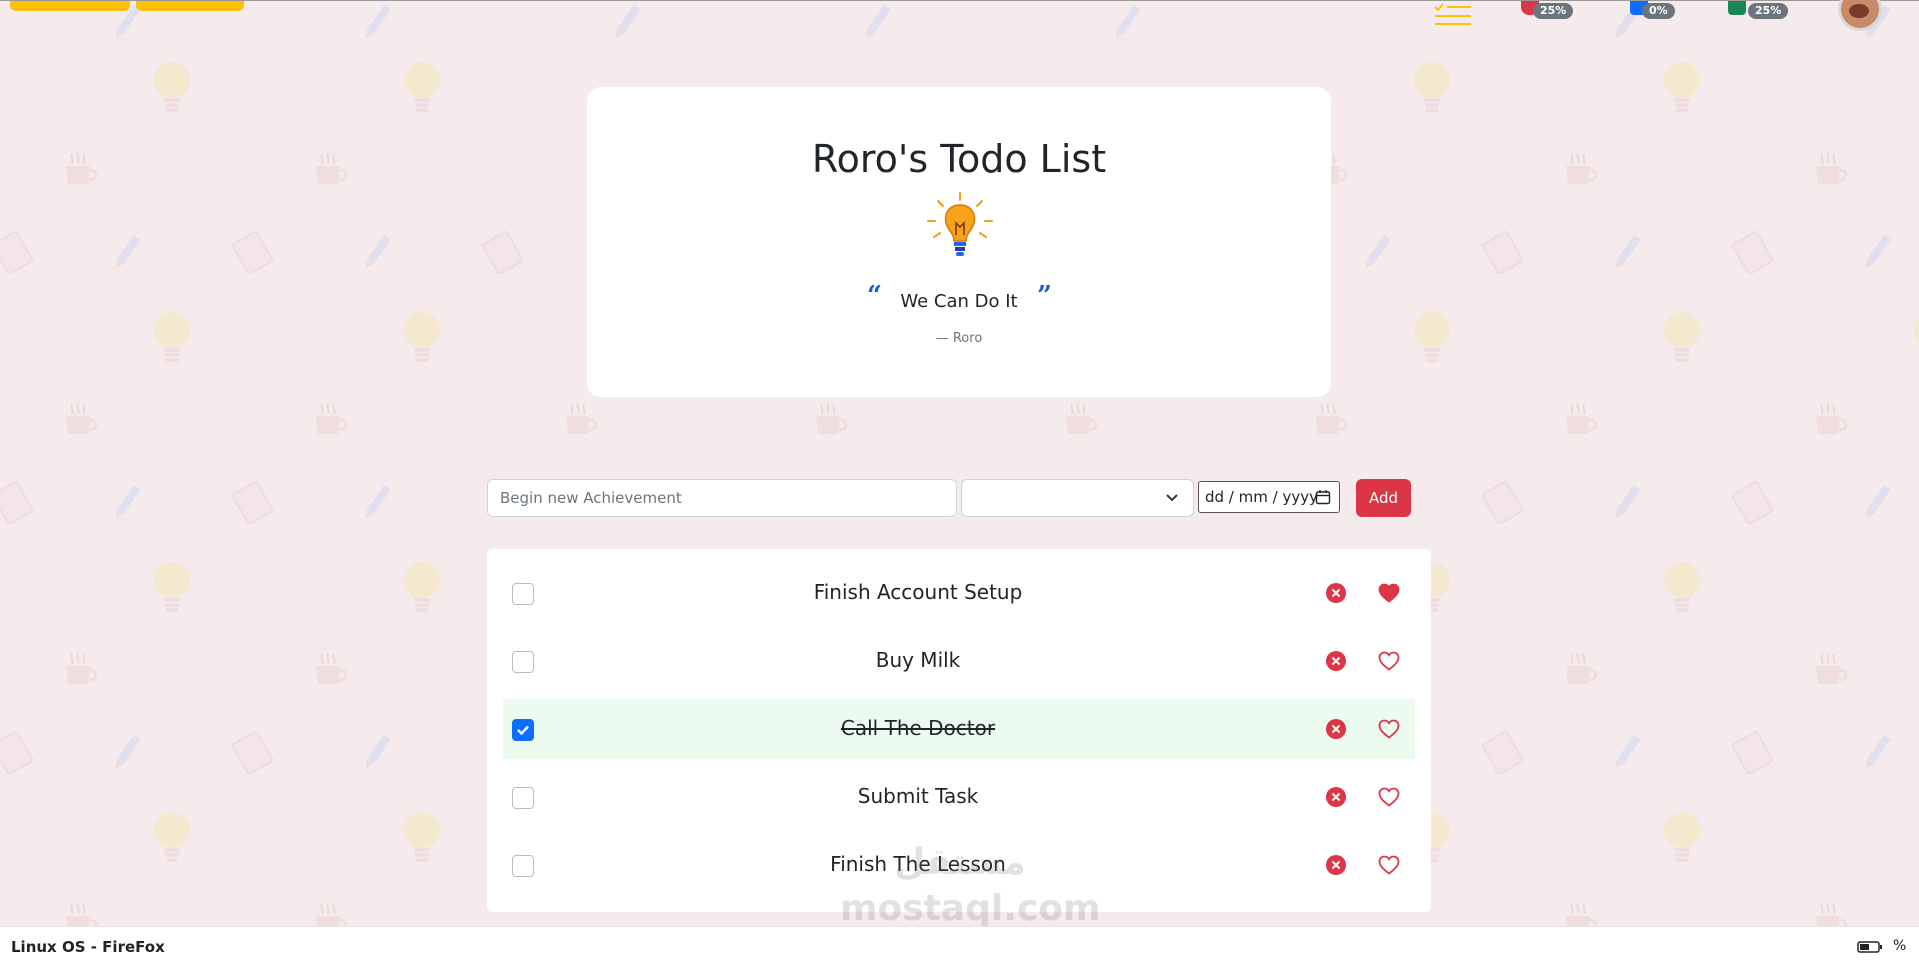 The height and width of the screenshot is (965, 1919). Describe the element at coordinates (918, 660) in the screenshot. I see `todo-text: Buy Milk` at that location.